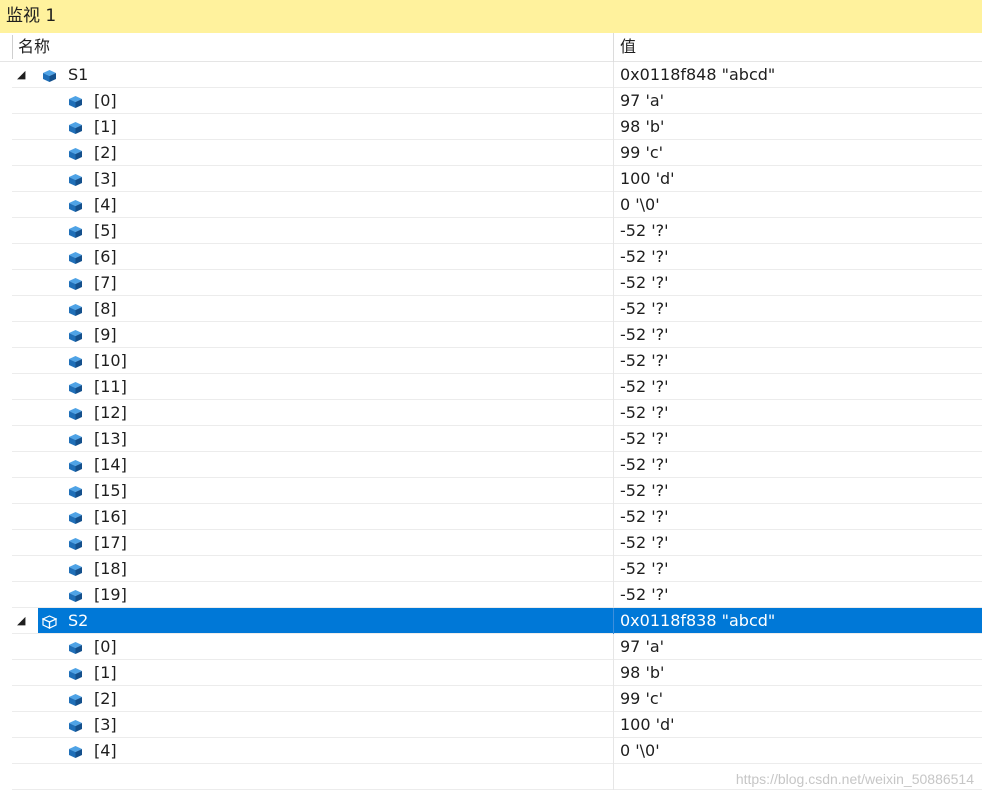 Image resolution: width=982 pixels, height=795 pixels. What do you see at coordinates (491, 543) in the screenshot?
I see `element-row: [17] -52 '?'` at bounding box center [491, 543].